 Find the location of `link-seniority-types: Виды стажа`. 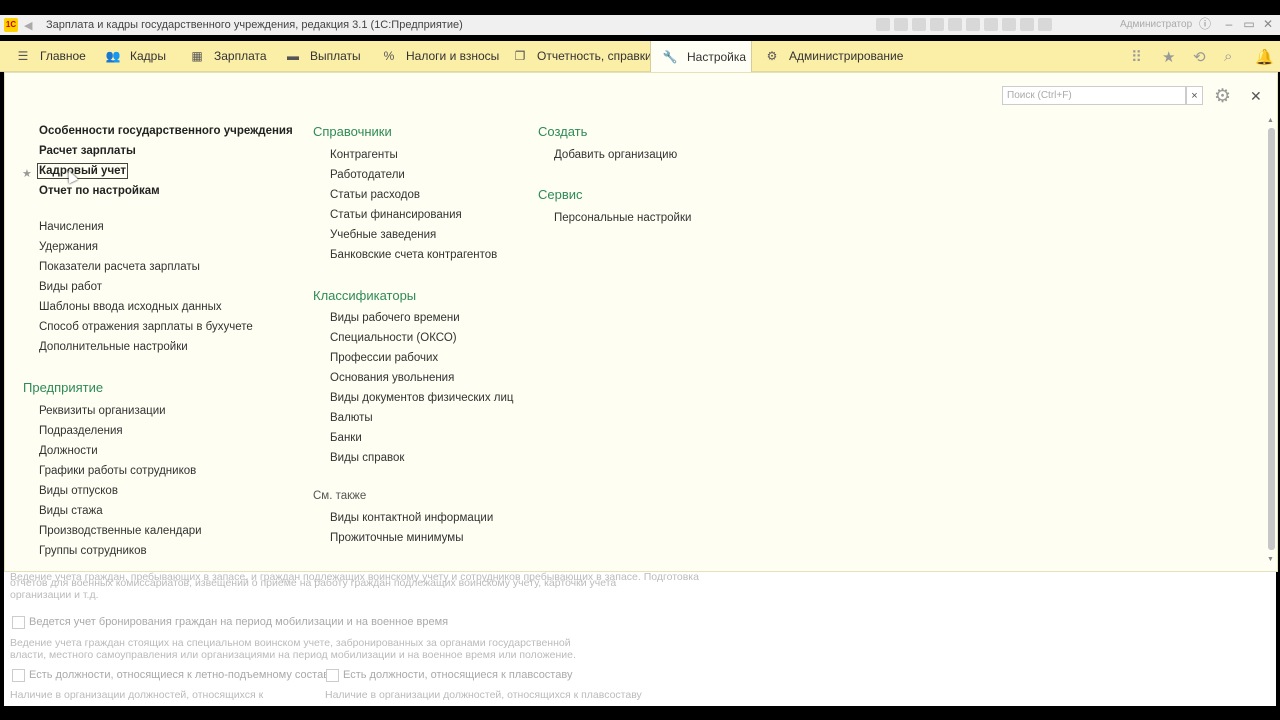

link-seniority-types: Виды стажа is located at coordinates (71, 511).